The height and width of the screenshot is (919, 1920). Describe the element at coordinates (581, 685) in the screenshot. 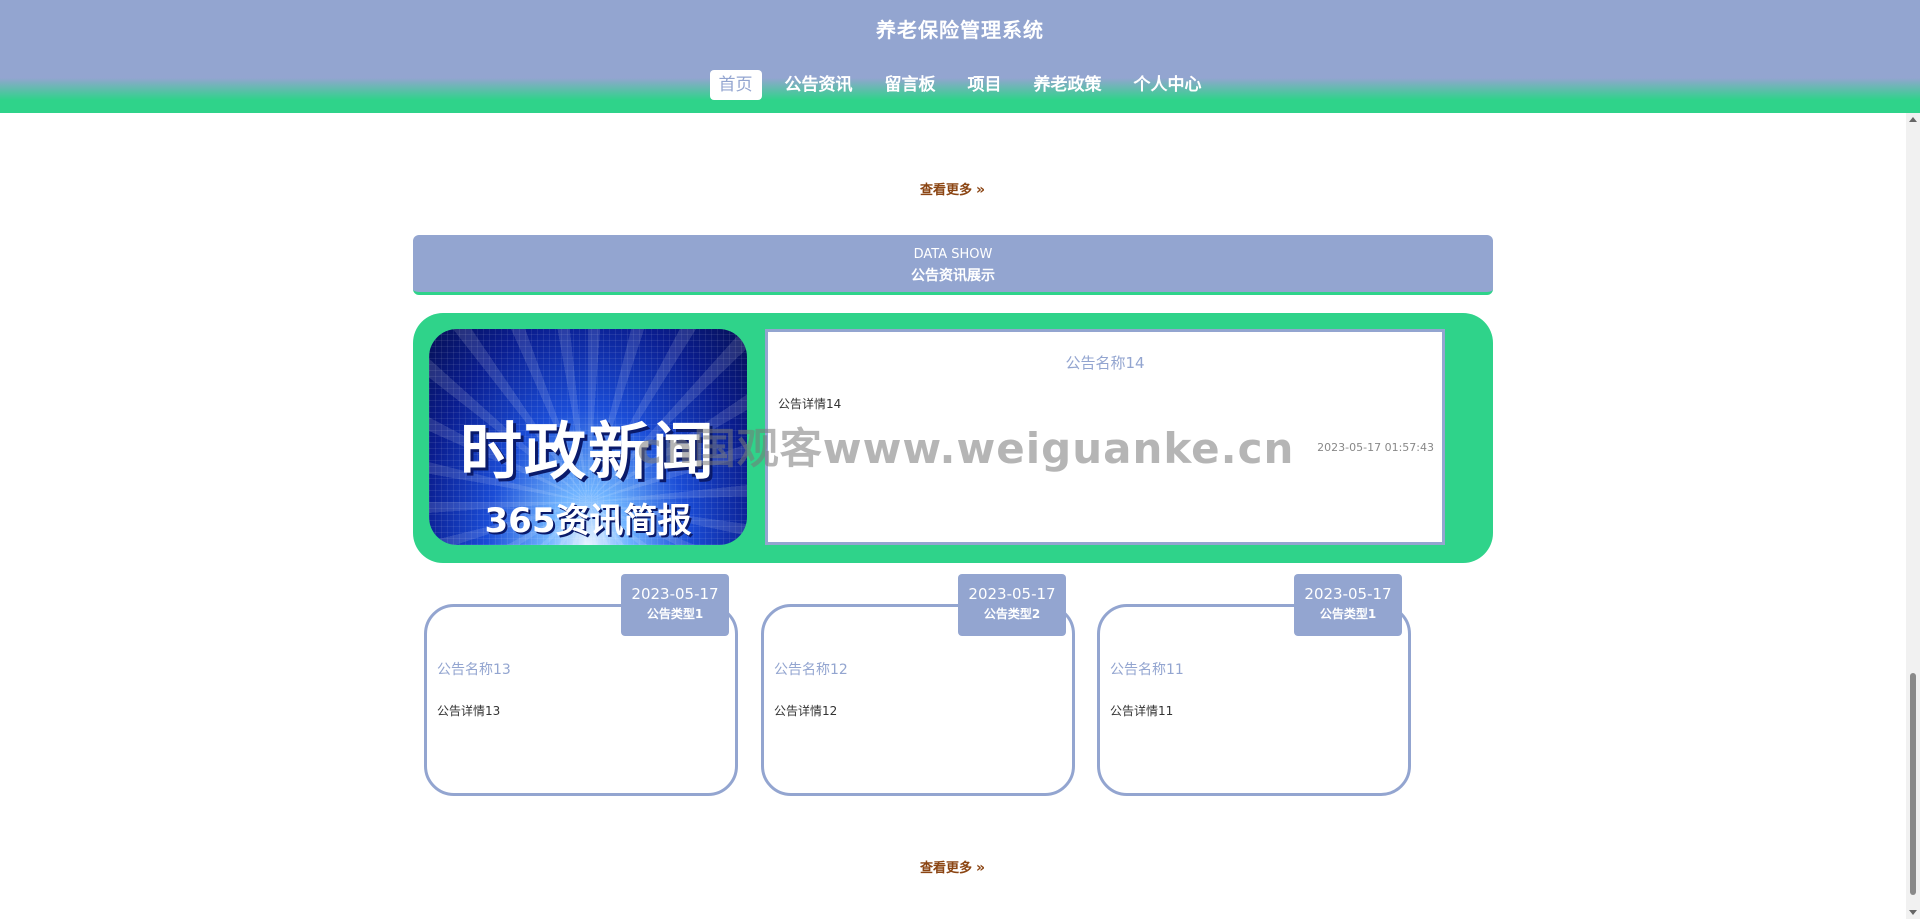

I see `announcement-card: 2023-05-17 公告类型1 公告名称13 公告详情13` at that location.